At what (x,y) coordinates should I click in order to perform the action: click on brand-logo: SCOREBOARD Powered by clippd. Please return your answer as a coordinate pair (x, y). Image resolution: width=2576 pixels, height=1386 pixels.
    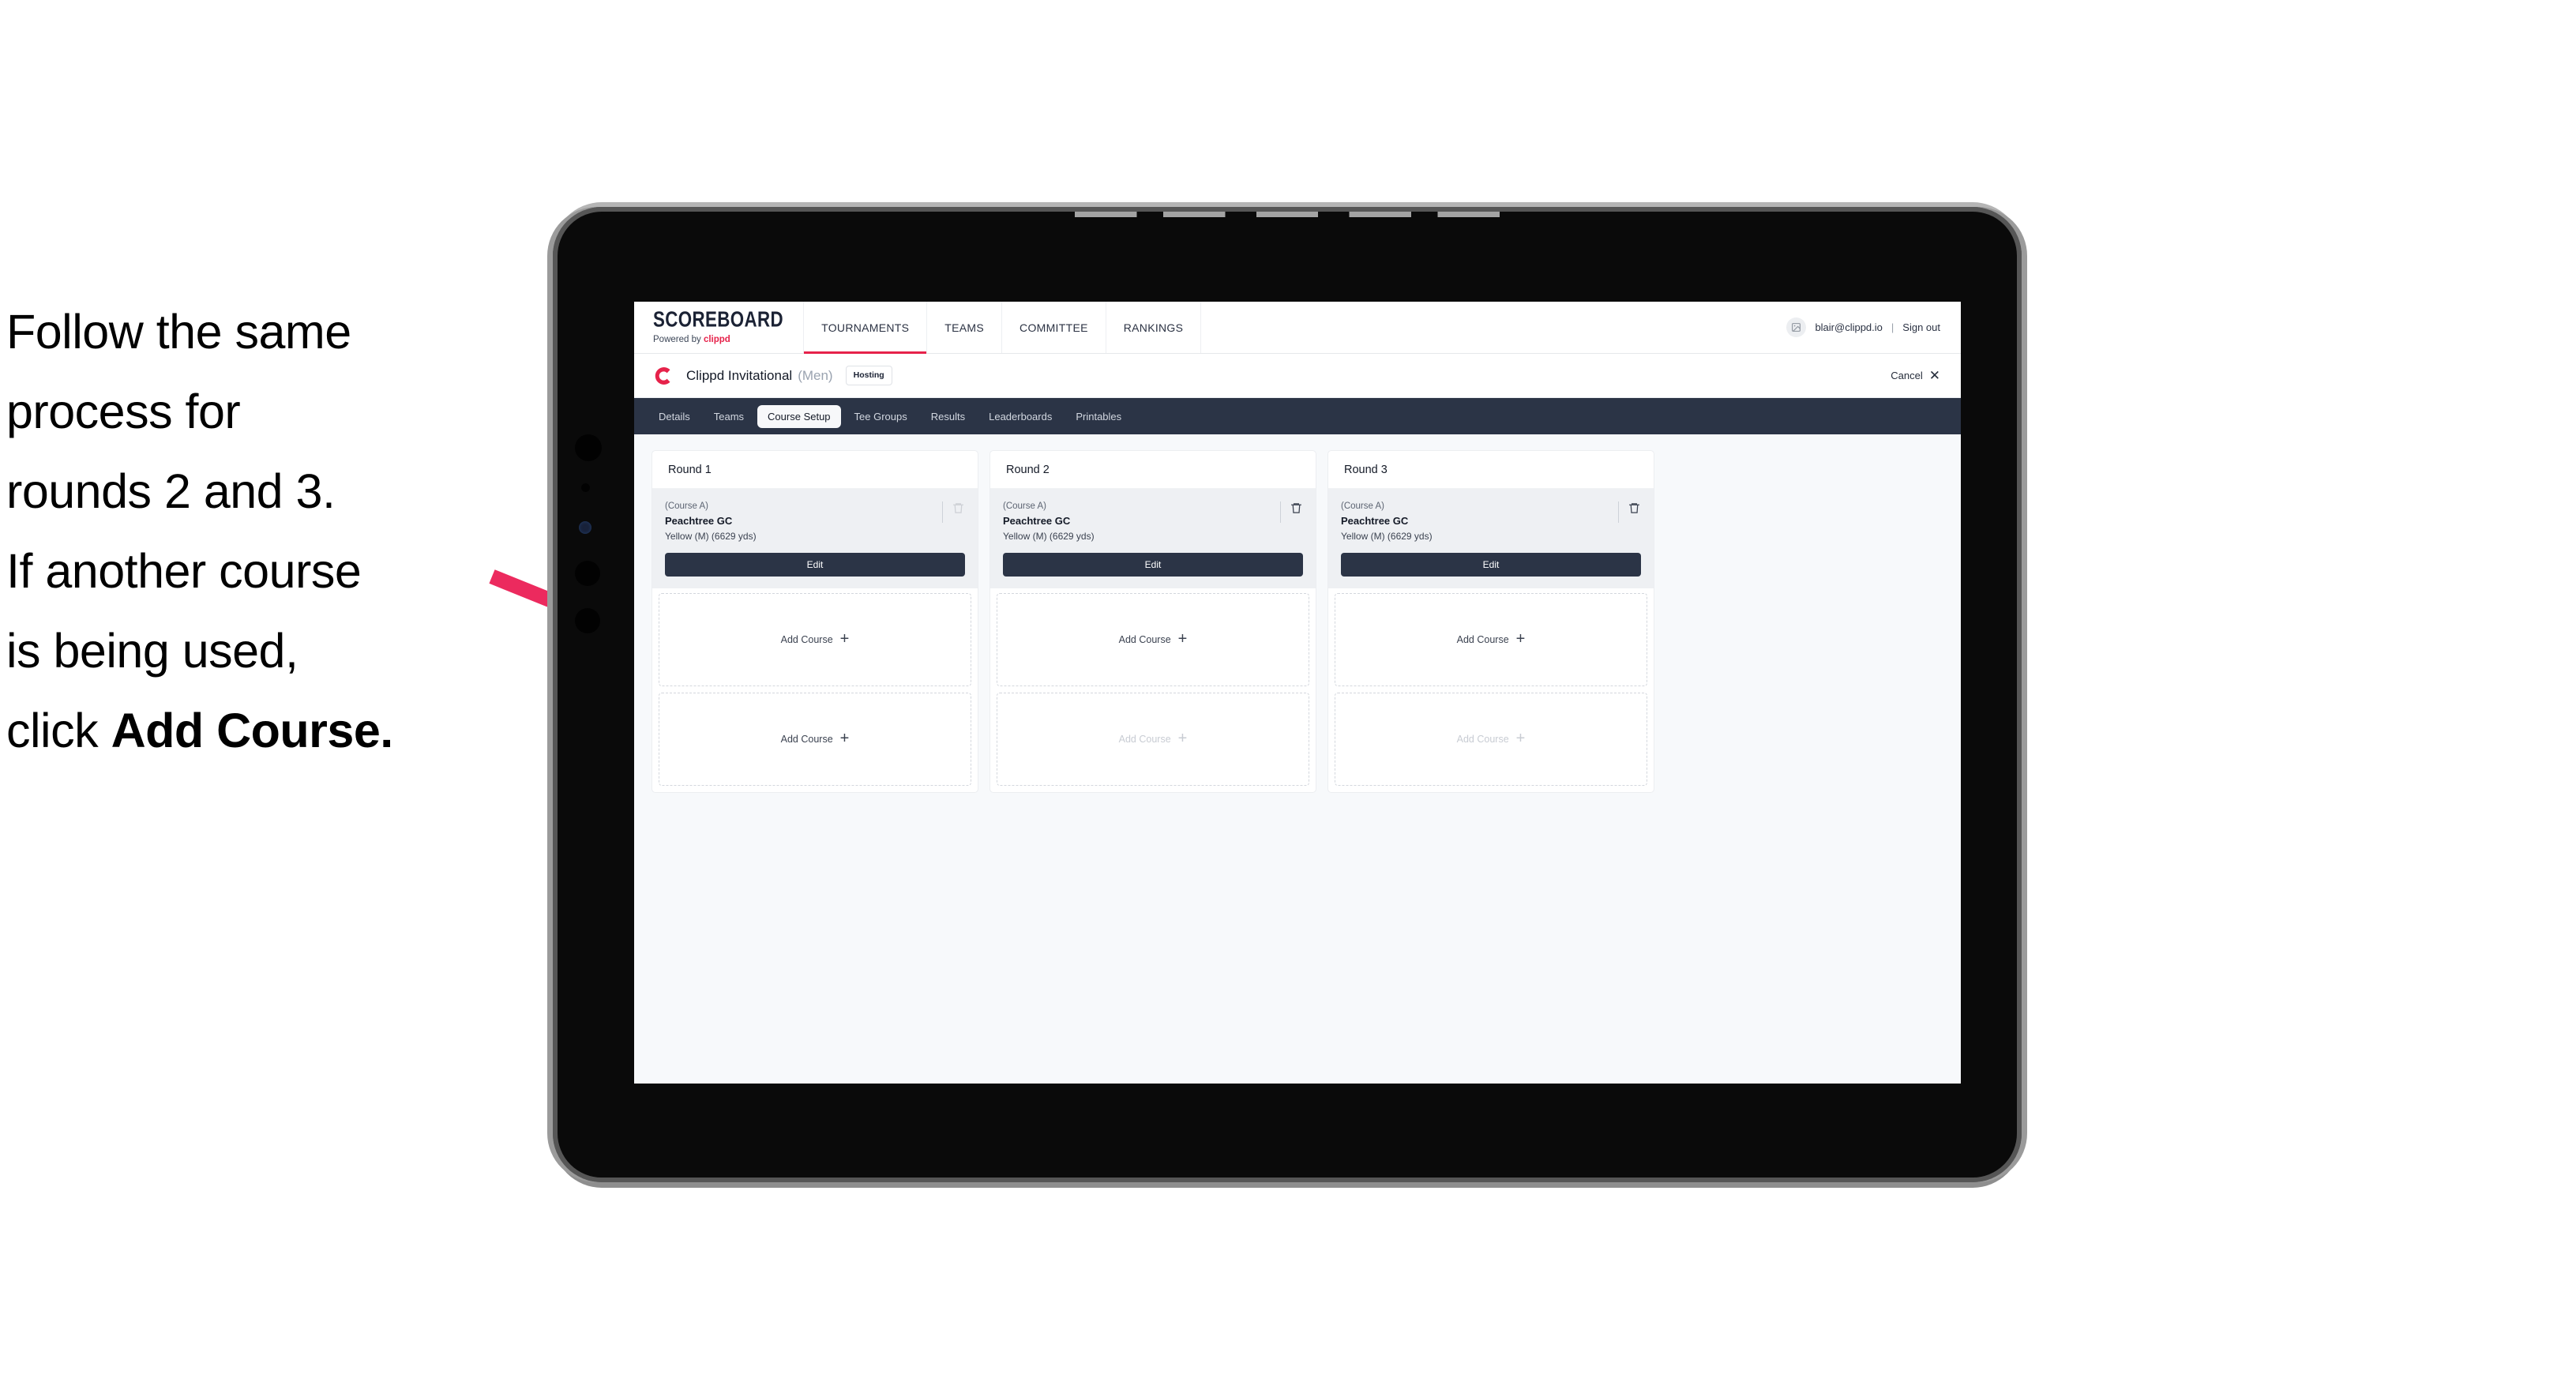
    Looking at the image, I should click on (718, 327).